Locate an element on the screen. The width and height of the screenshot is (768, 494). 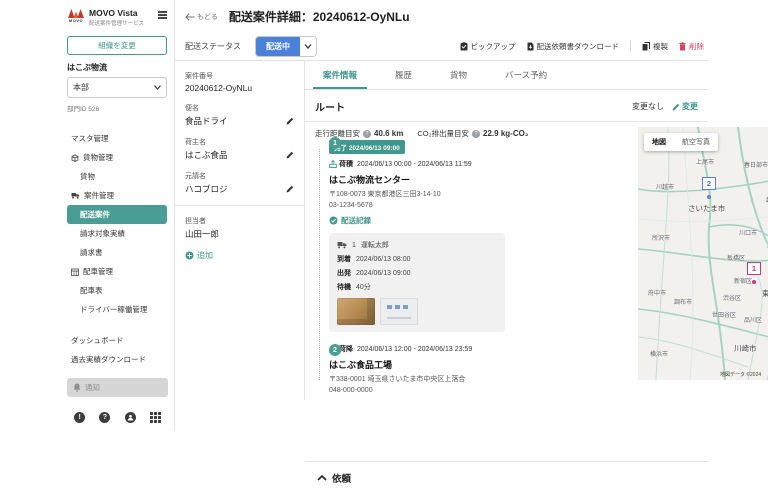
status-badge: 配送中 is located at coordinates (278, 46).